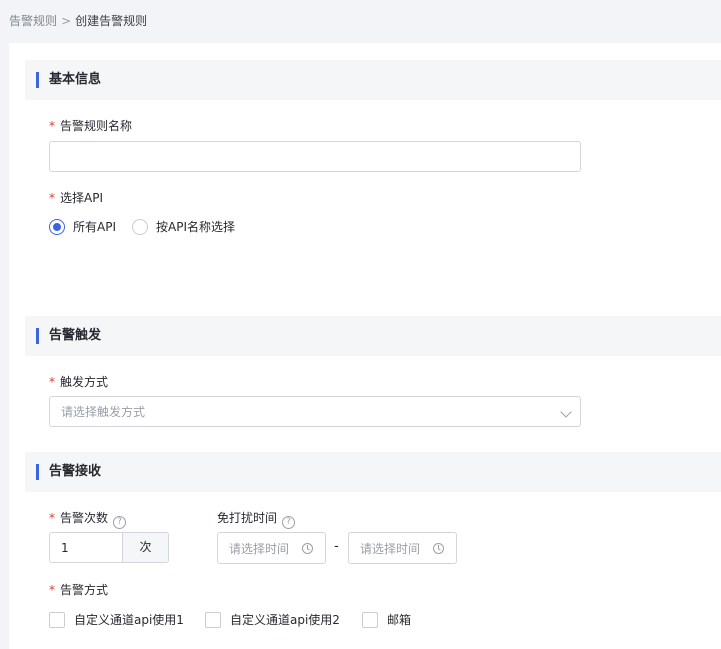 The image size is (721, 649). What do you see at coordinates (84, 590) in the screenshot?
I see `alert-method-label-text: 告警方式` at bounding box center [84, 590].